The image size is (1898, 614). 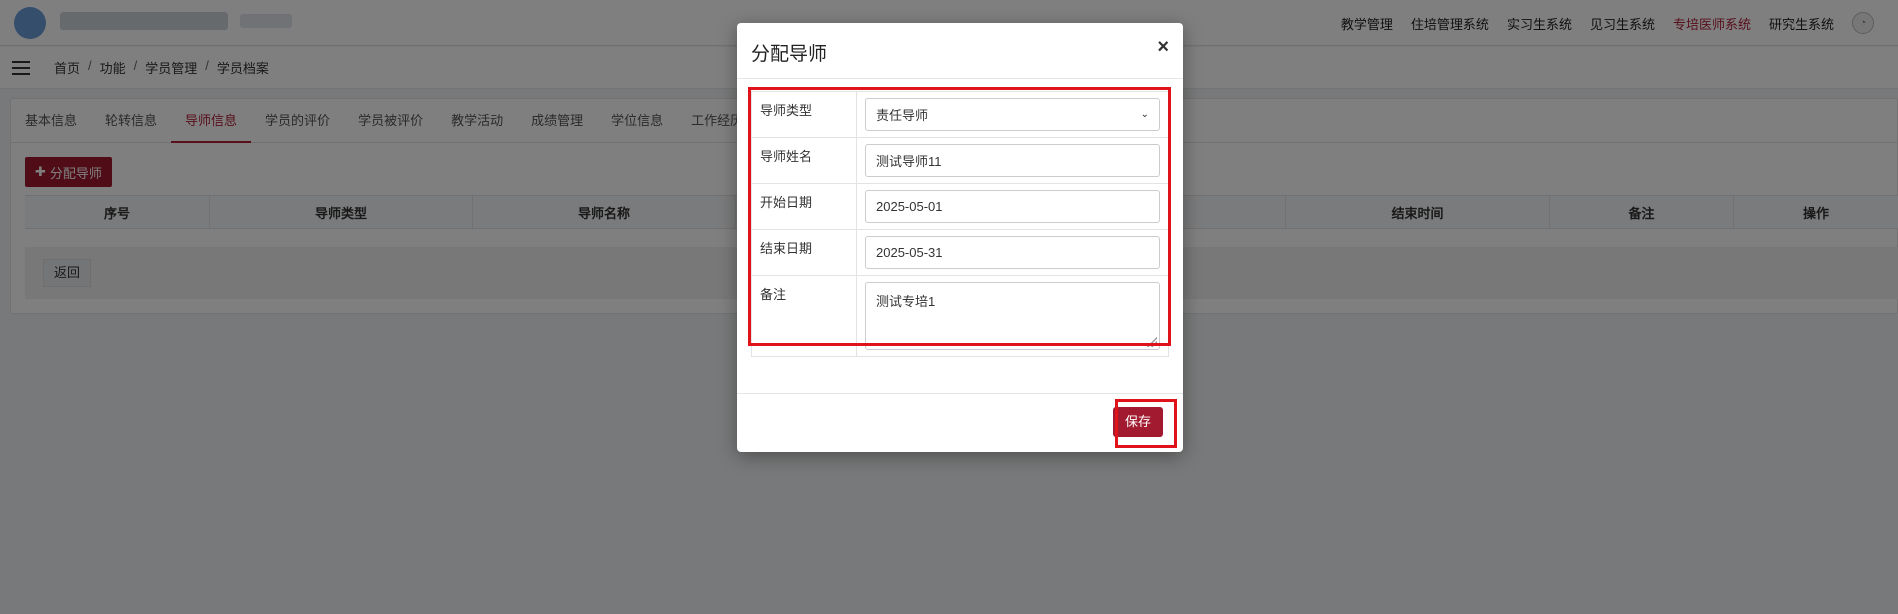 What do you see at coordinates (1012, 160) in the screenshot?
I see `mentor-name-input: 测试导师11` at bounding box center [1012, 160].